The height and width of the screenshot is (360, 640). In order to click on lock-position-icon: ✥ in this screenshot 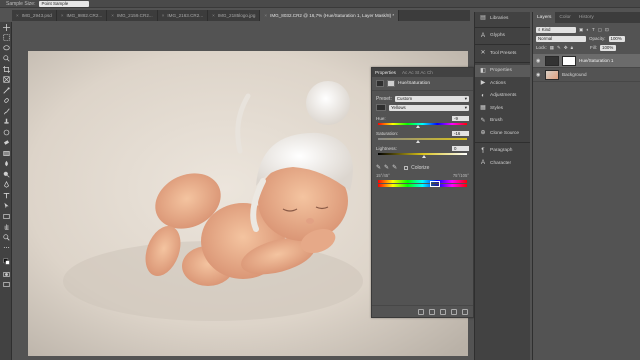, I will do `click(566, 48)`.